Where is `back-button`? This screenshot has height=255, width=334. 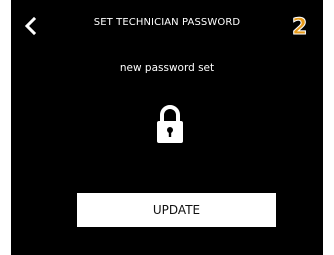 back-button is located at coordinates (31, 26).